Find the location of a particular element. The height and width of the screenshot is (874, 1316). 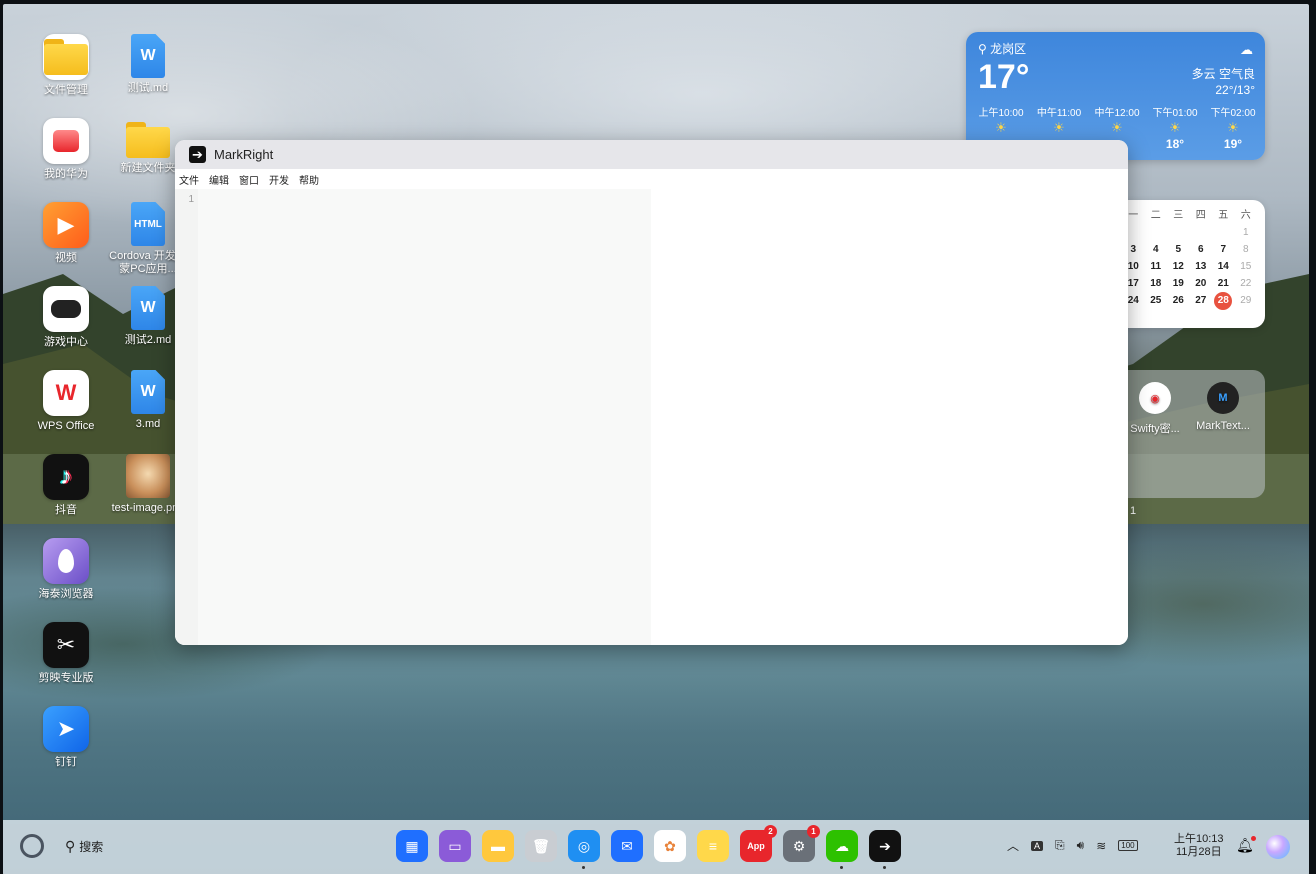

calendar-day: 19 is located at coordinates (1178, 283).